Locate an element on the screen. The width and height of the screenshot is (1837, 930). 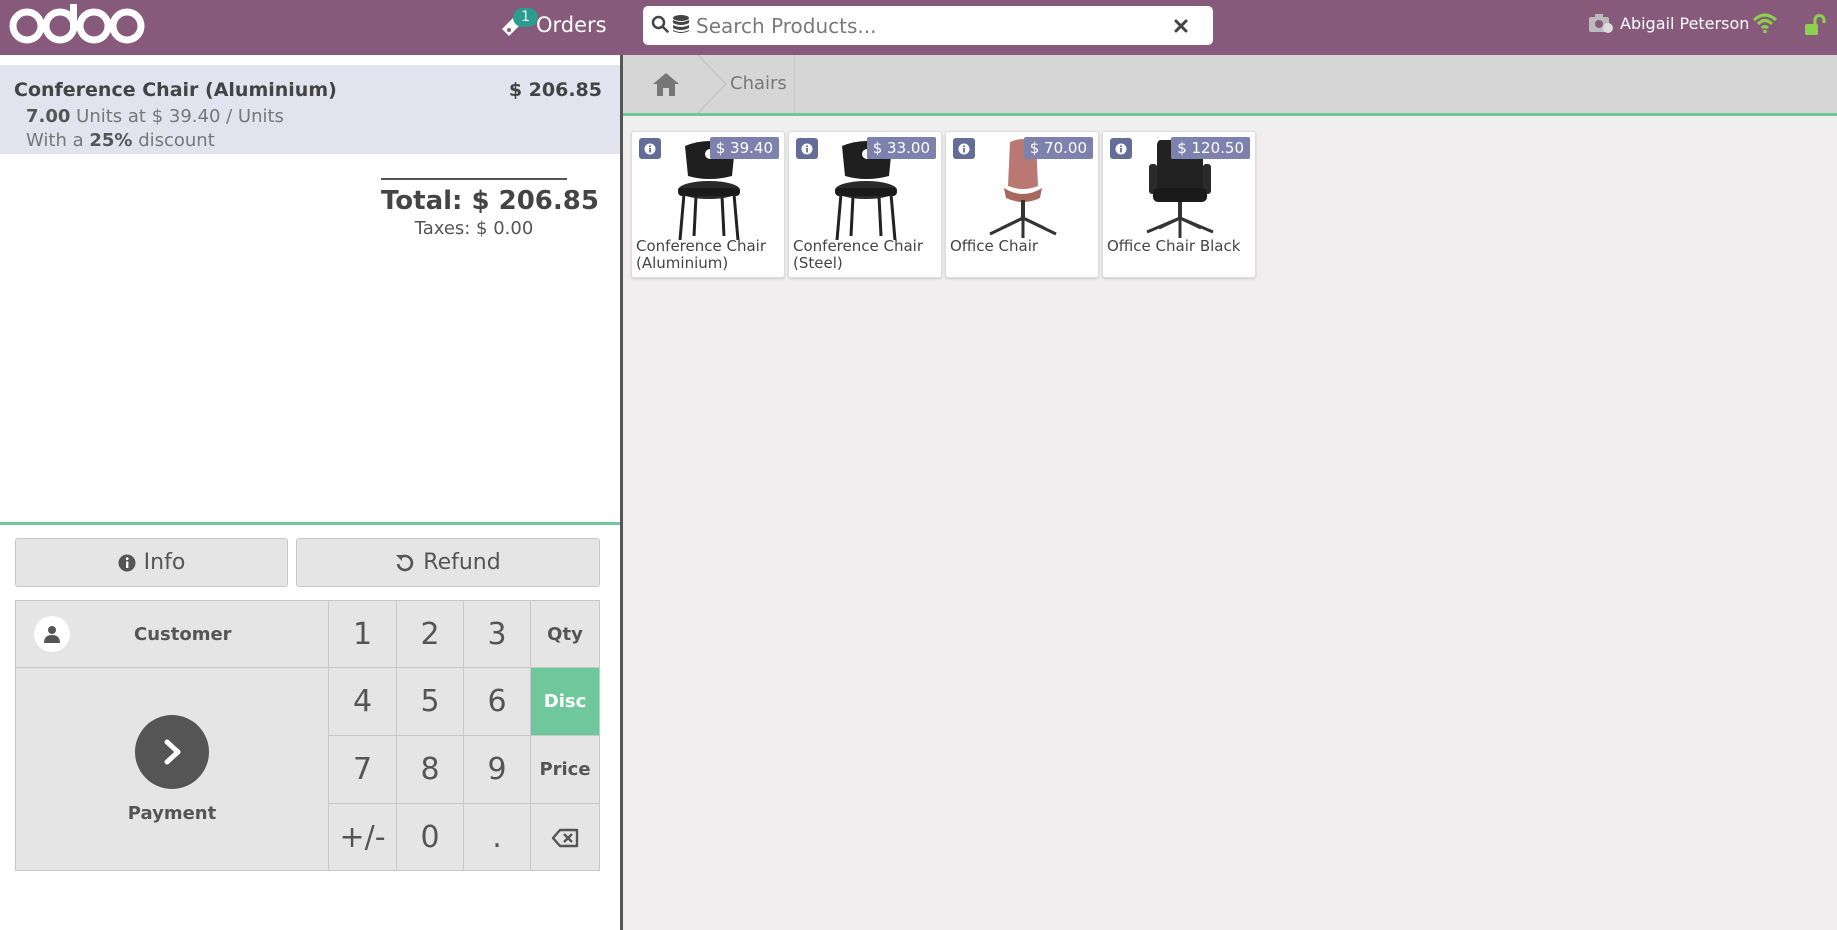
info-button: Info is located at coordinates (151, 562).